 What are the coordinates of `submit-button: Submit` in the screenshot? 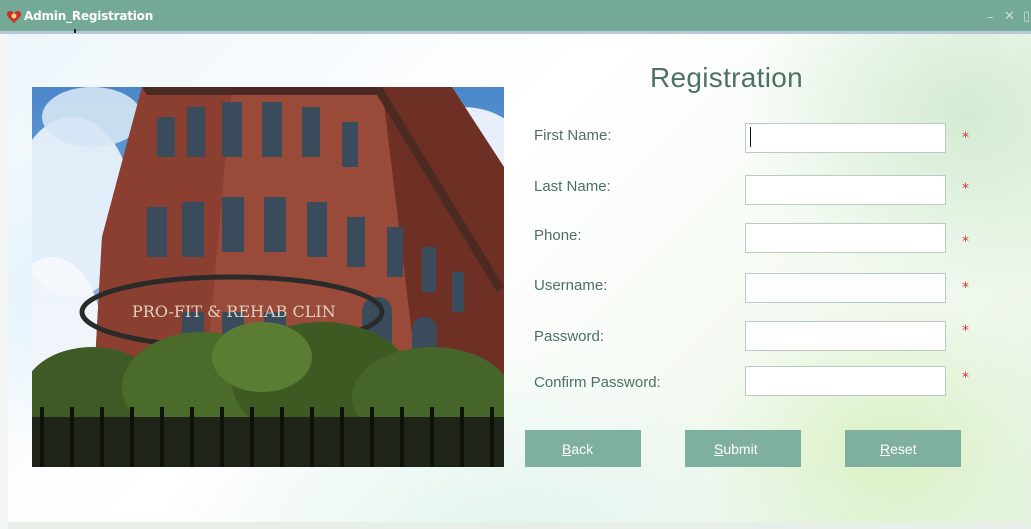 It's located at (743, 448).